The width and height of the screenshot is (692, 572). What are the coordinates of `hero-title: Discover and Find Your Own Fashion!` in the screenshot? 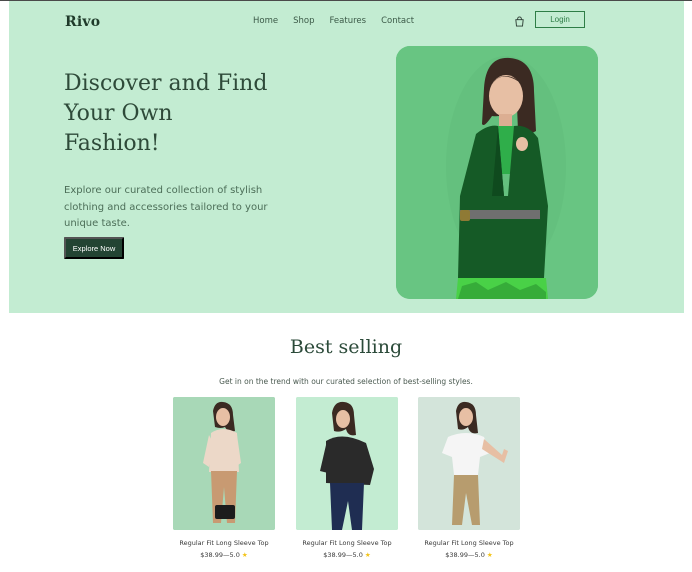 It's located at (179, 114).